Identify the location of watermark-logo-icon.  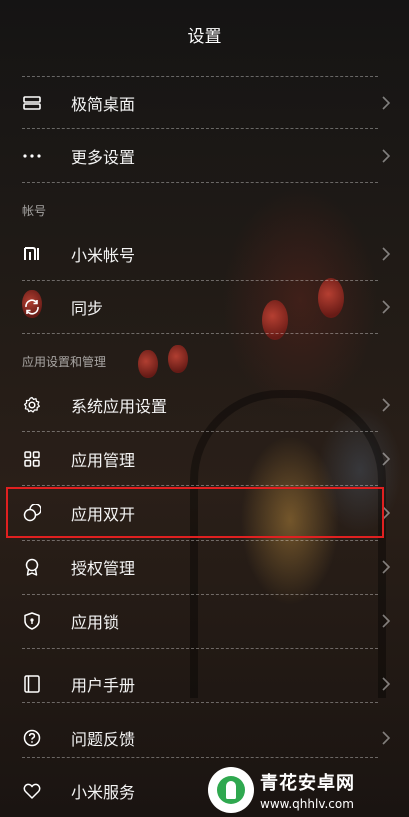
(231, 790).